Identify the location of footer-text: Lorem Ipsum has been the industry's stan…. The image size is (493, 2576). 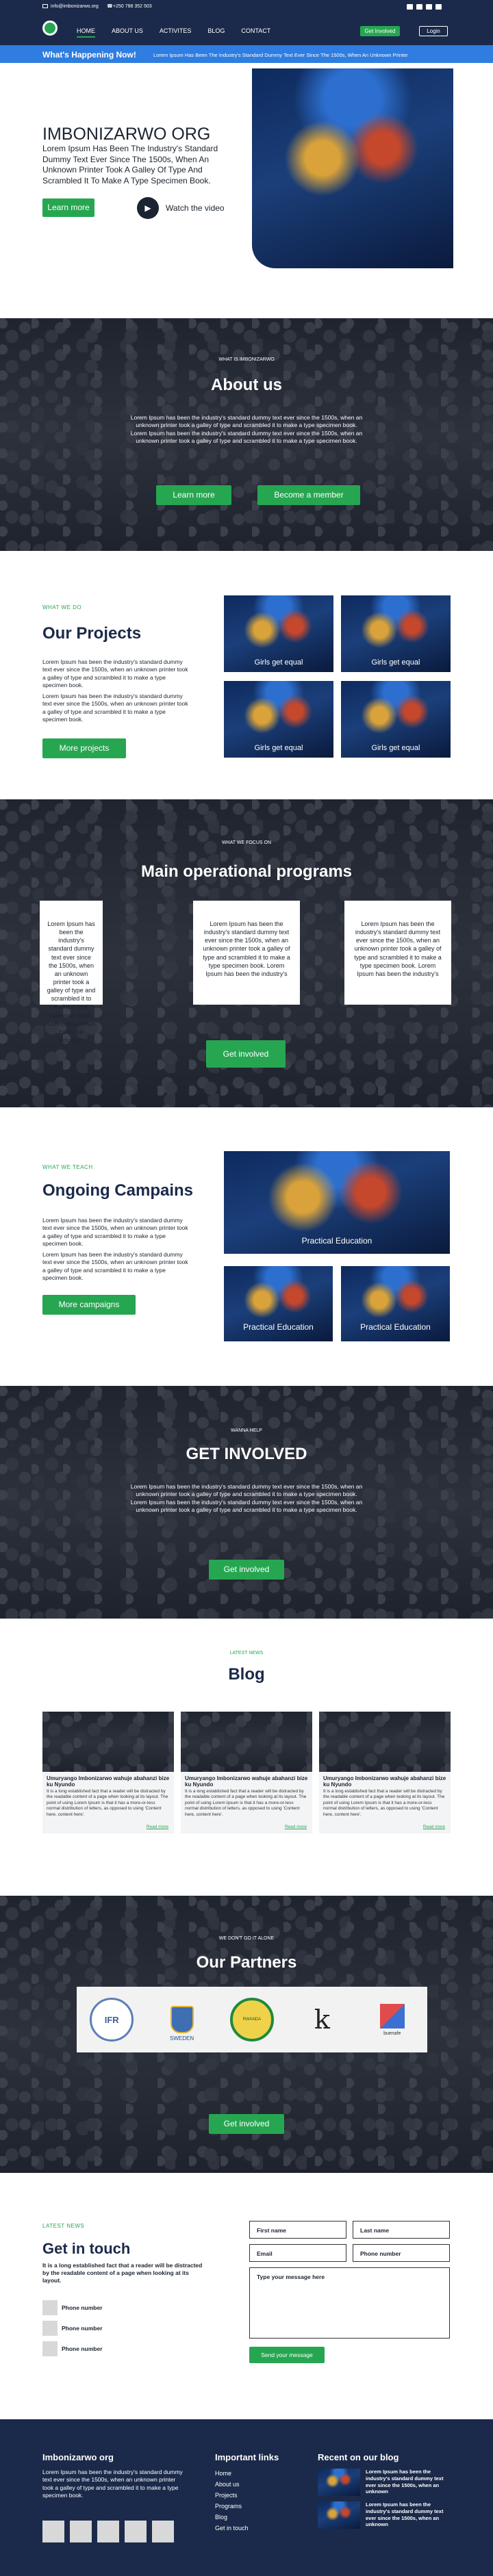
(112, 2484).